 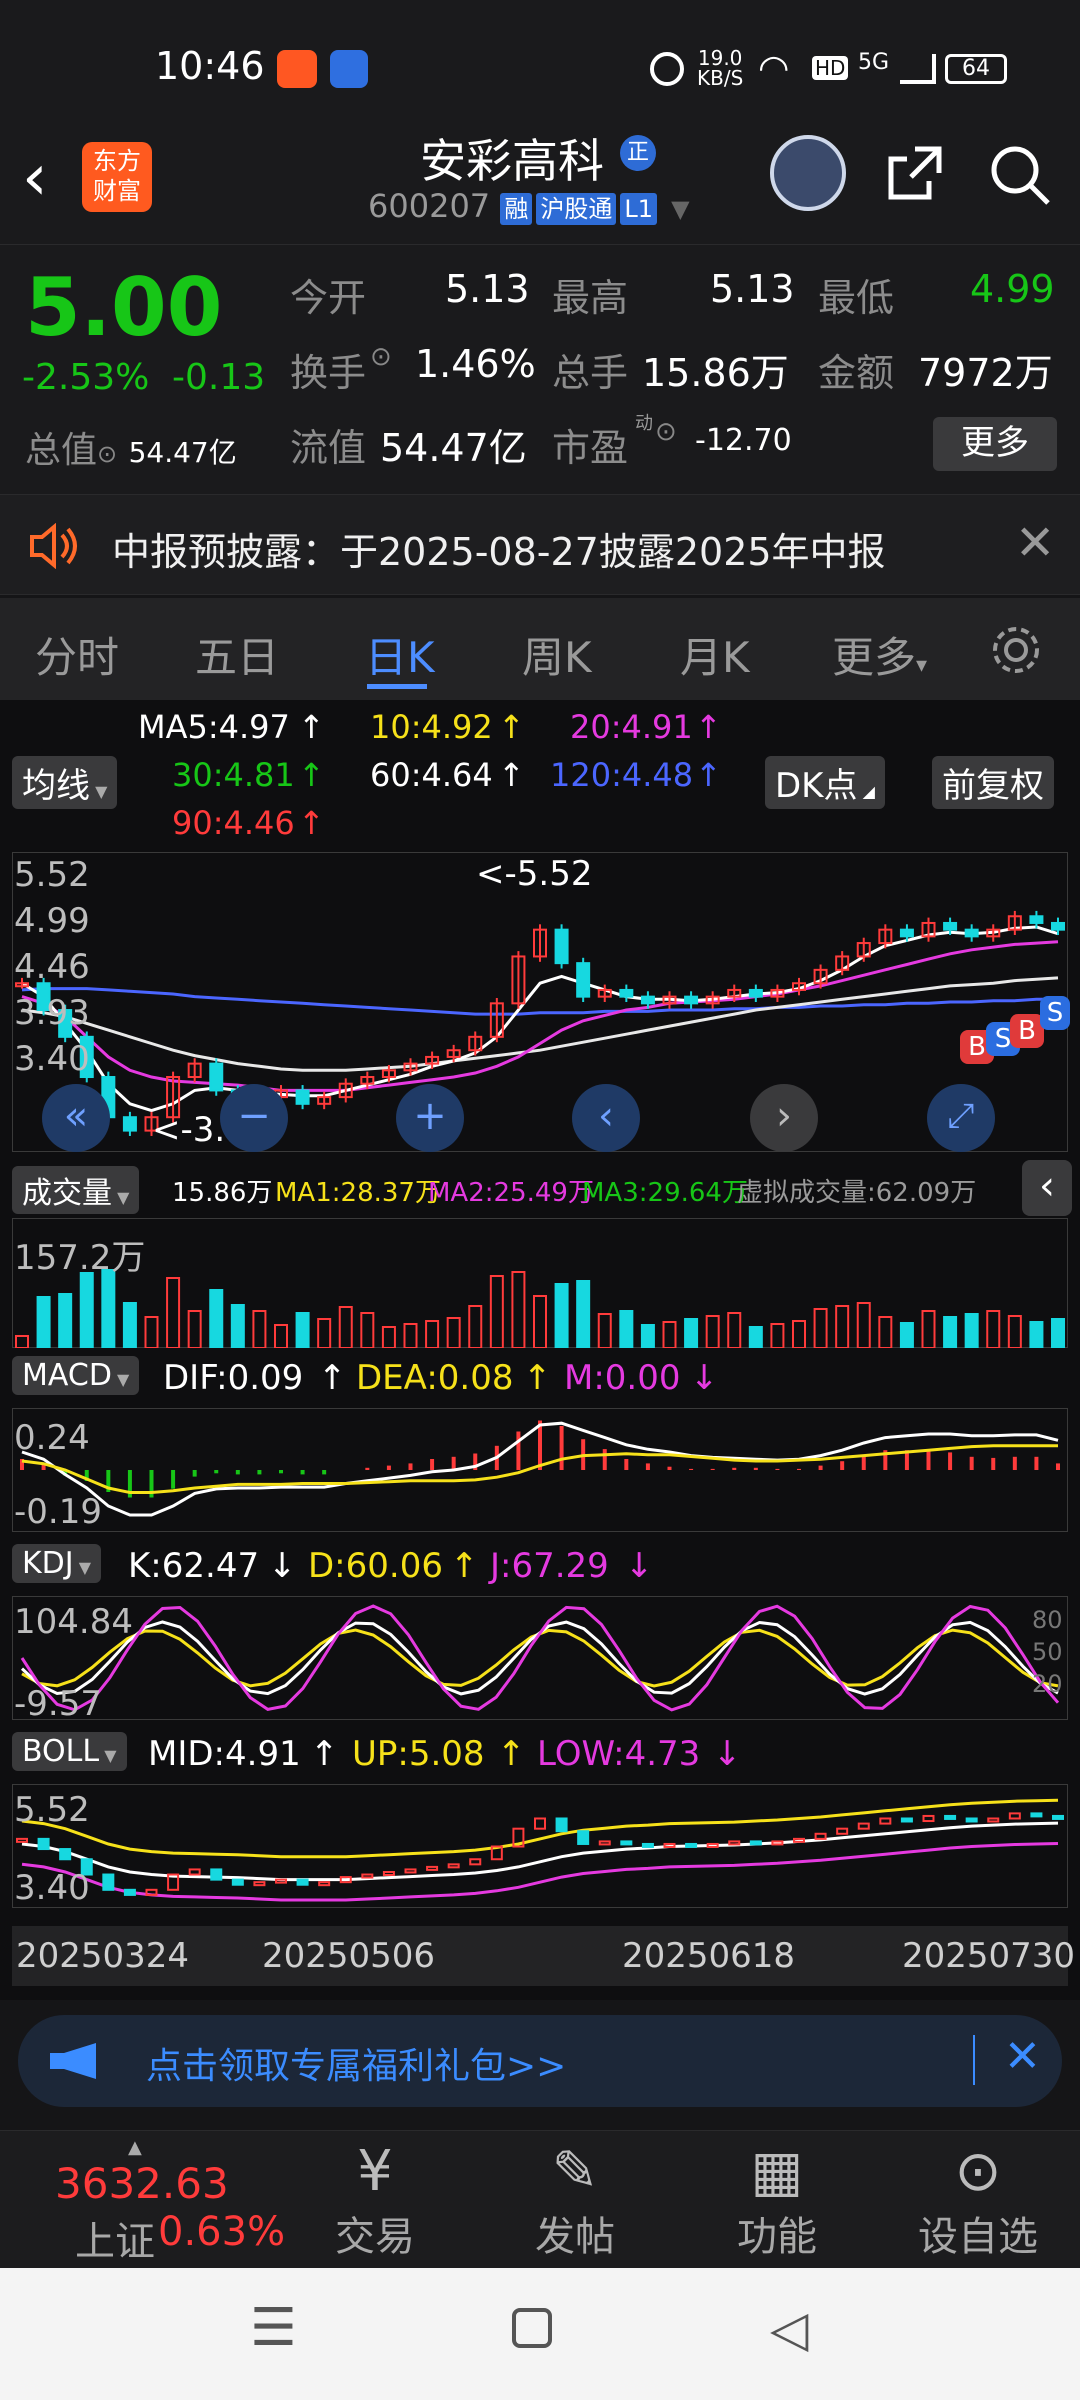 What do you see at coordinates (57, 1563) in the screenshot?
I see `kdj-button: KDJ ▼` at bounding box center [57, 1563].